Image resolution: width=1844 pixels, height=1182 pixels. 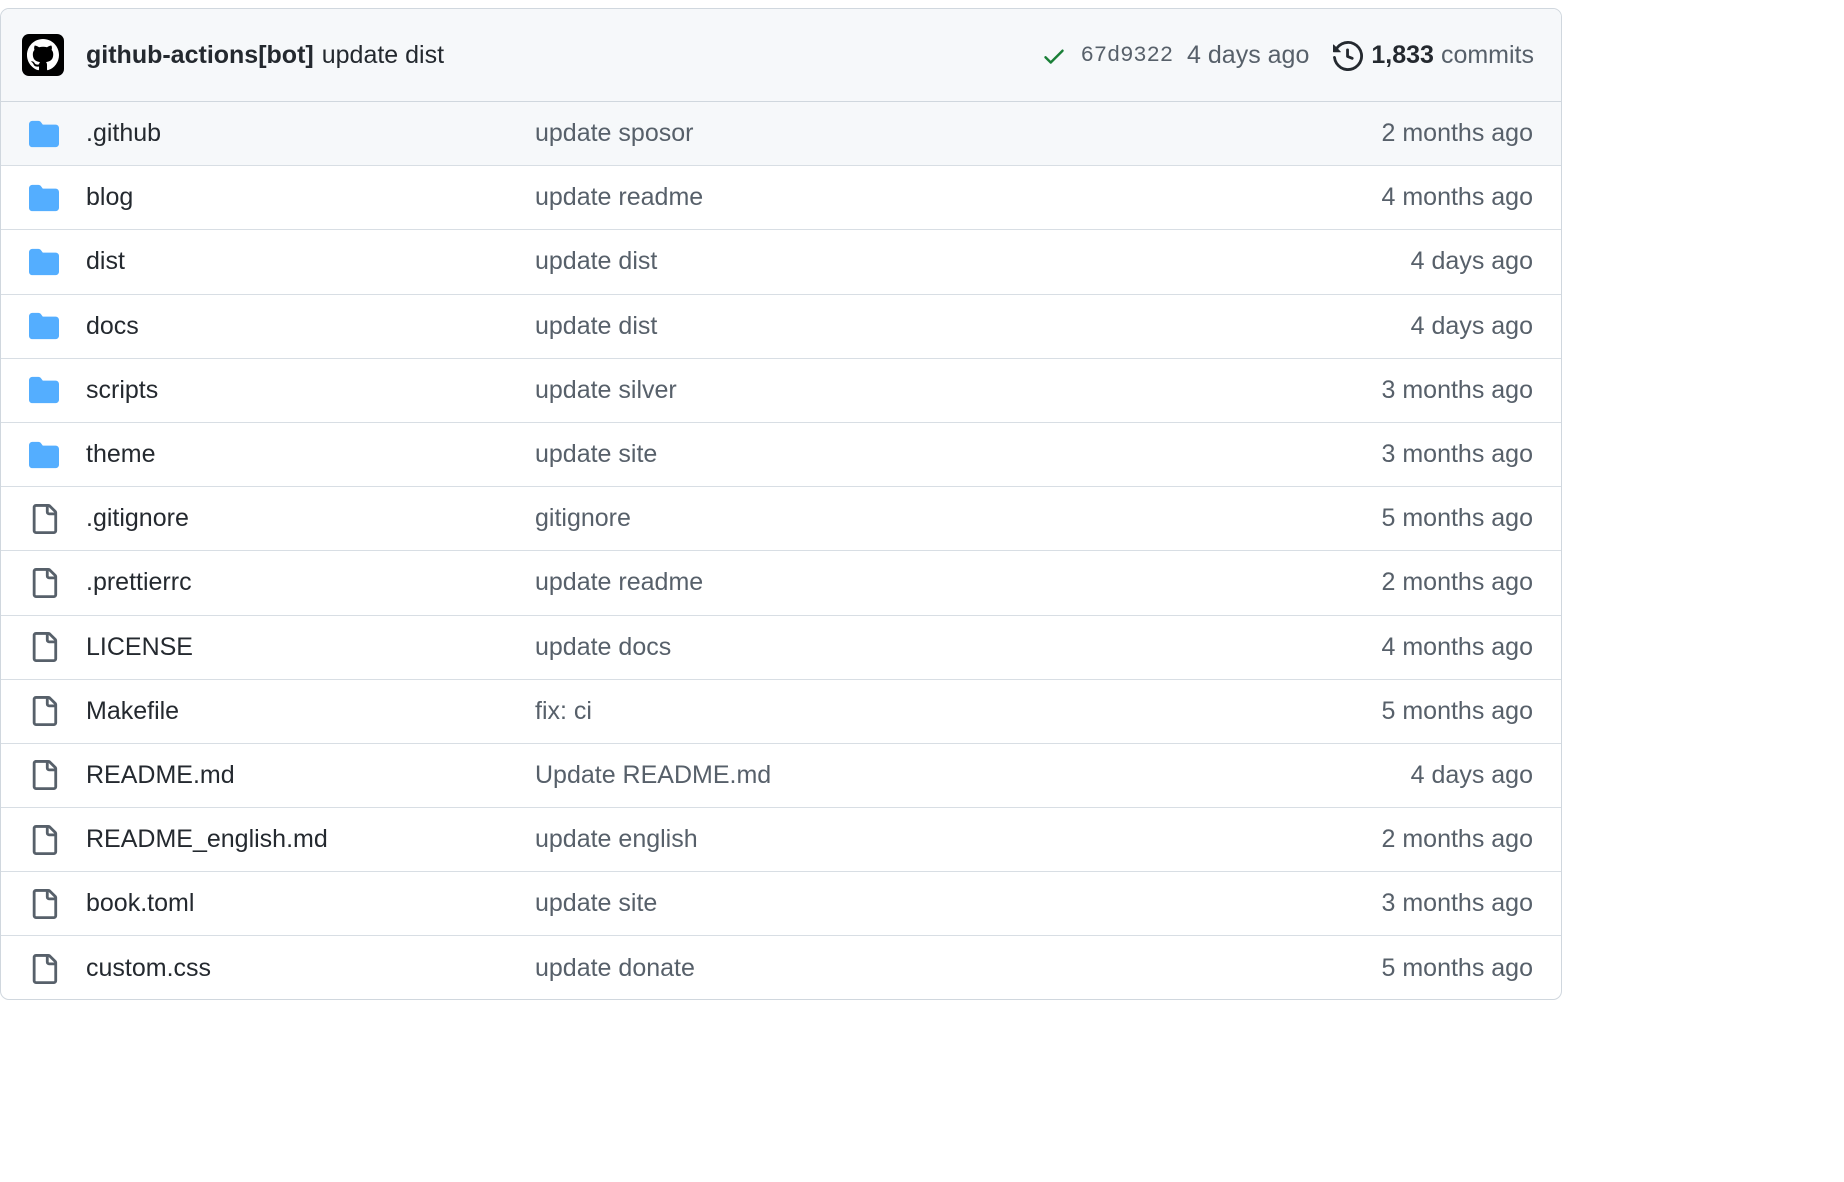 I want to click on file-name-link: scripts, so click(x=122, y=390).